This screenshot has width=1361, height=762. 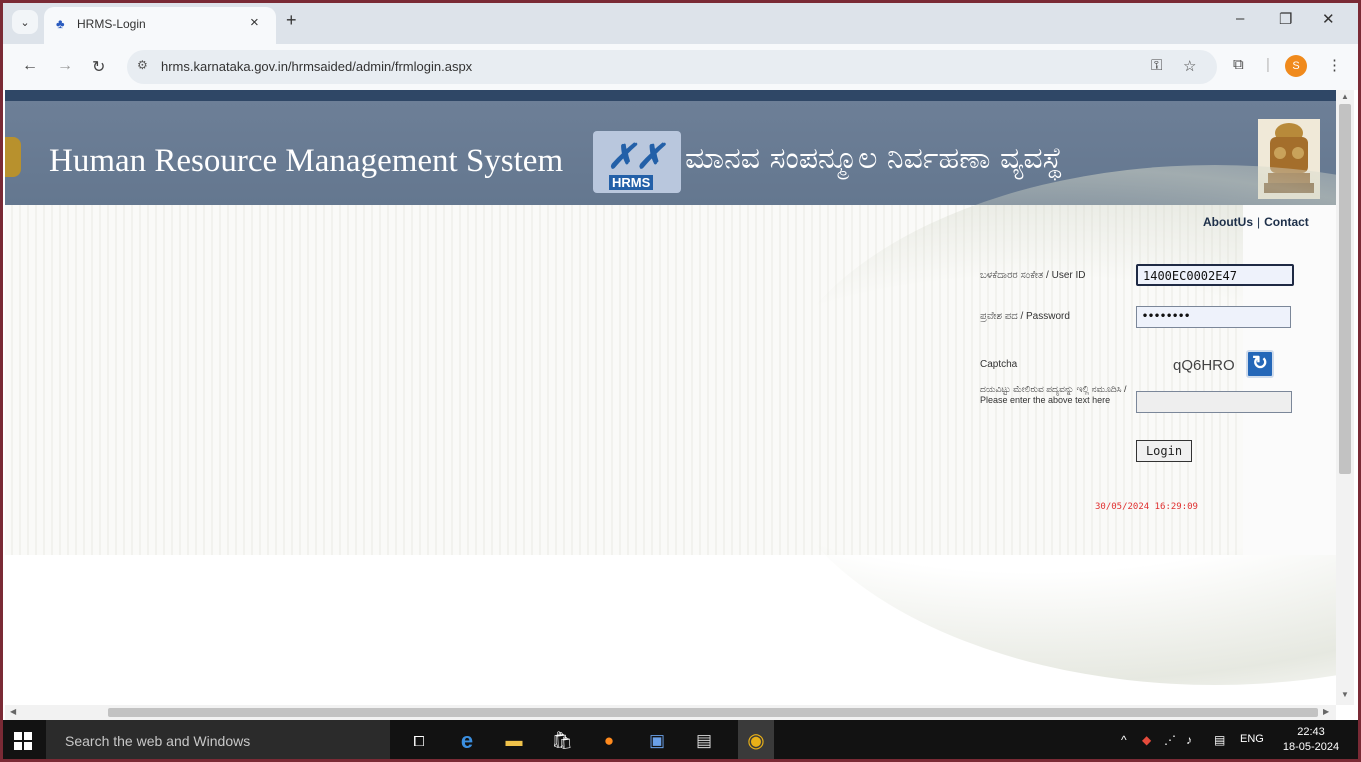 What do you see at coordinates (1215, 275) in the screenshot?
I see `user-id-input: 1400EC0002E47` at bounding box center [1215, 275].